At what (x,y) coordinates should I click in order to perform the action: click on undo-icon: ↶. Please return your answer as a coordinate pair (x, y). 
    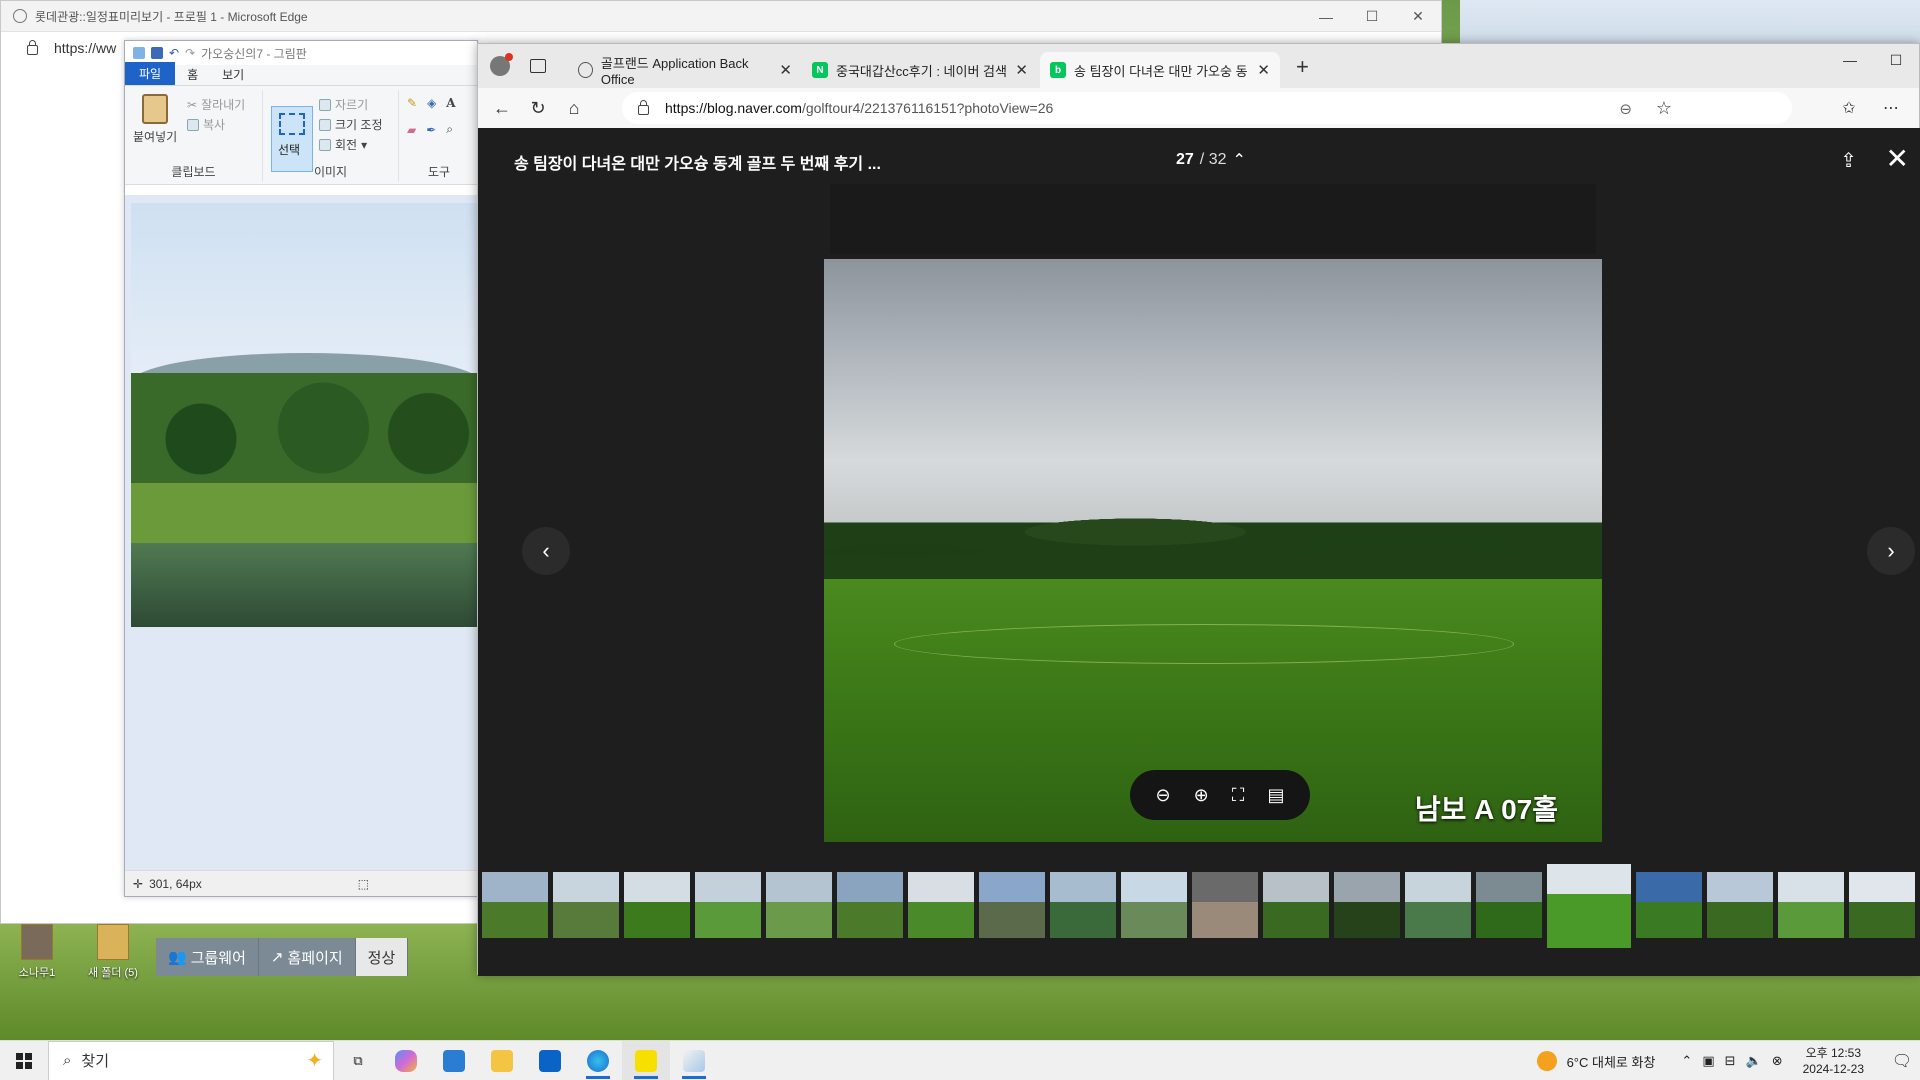
    Looking at the image, I should click on (174, 53).